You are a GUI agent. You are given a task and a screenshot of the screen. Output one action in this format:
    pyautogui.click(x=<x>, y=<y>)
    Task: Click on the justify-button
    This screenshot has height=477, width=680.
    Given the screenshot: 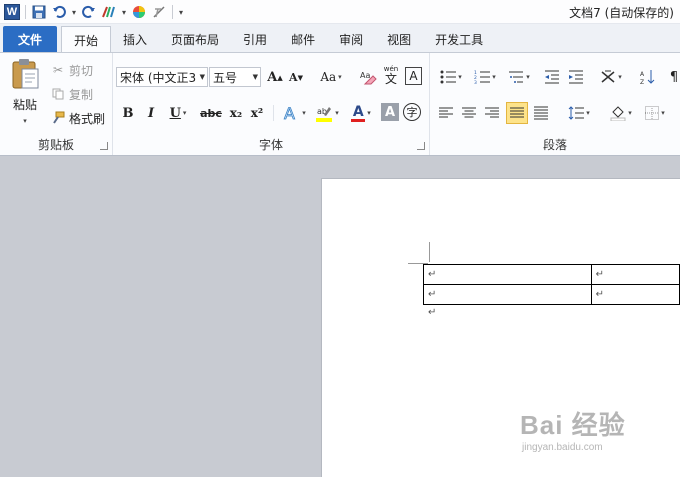 What is the action you would take?
    pyautogui.click(x=517, y=113)
    